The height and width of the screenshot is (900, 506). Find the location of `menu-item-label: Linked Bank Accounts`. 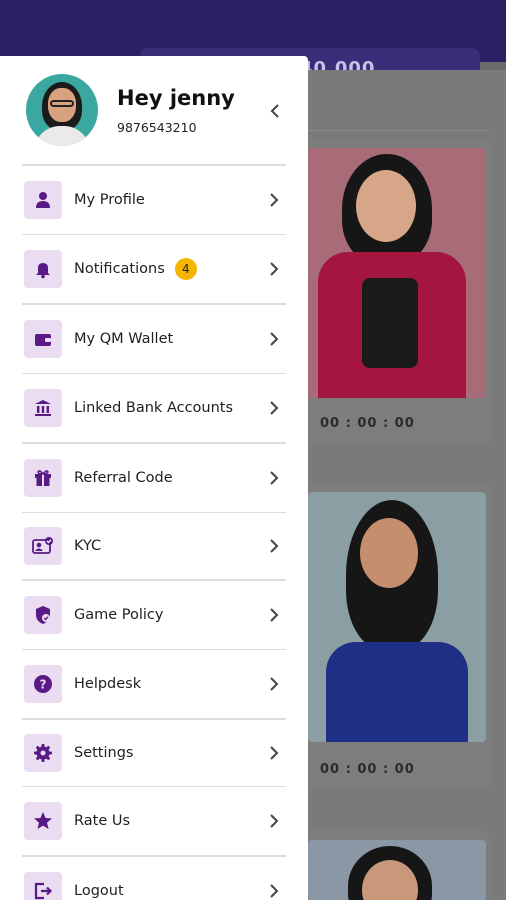

menu-item-label: Linked Bank Accounts is located at coordinates (154, 408).